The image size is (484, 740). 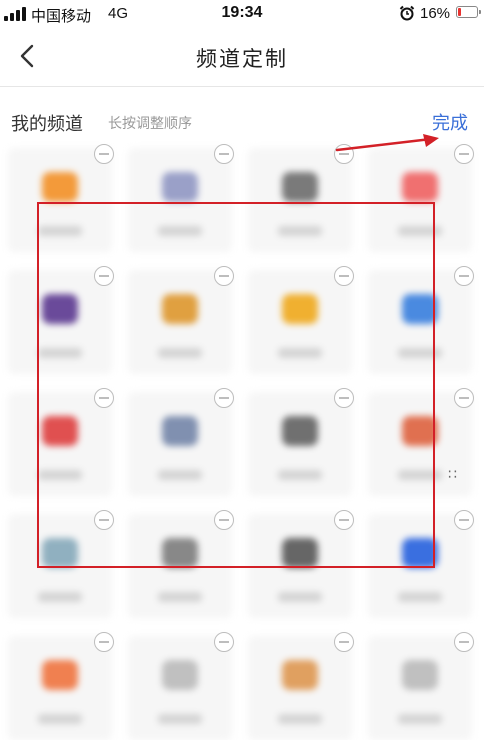 What do you see at coordinates (468, 12) in the screenshot?
I see `battery-icon` at bounding box center [468, 12].